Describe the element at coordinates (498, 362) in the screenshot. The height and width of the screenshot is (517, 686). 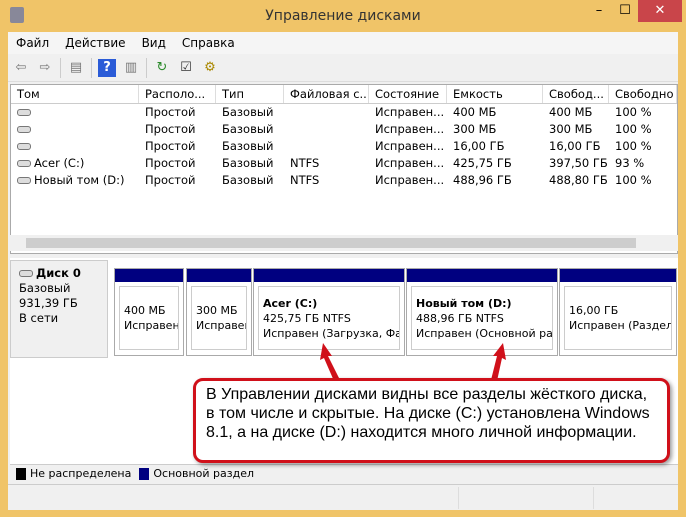
I see `arrow-to-d` at that location.